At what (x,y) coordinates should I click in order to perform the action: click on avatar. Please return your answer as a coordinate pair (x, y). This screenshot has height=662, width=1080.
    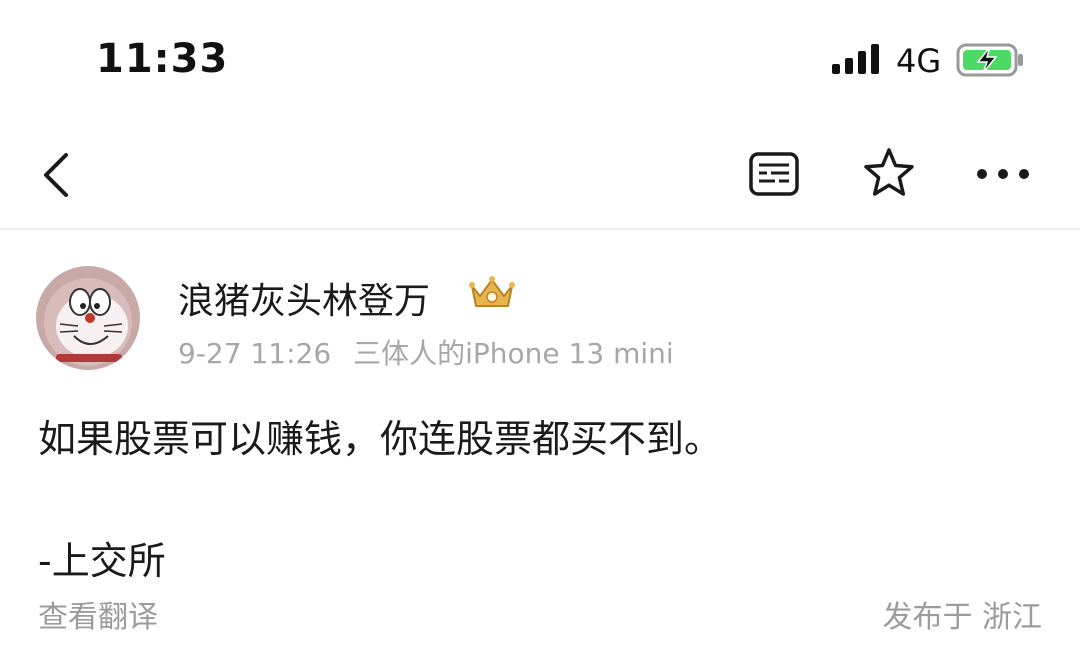
    Looking at the image, I should click on (88, 318).